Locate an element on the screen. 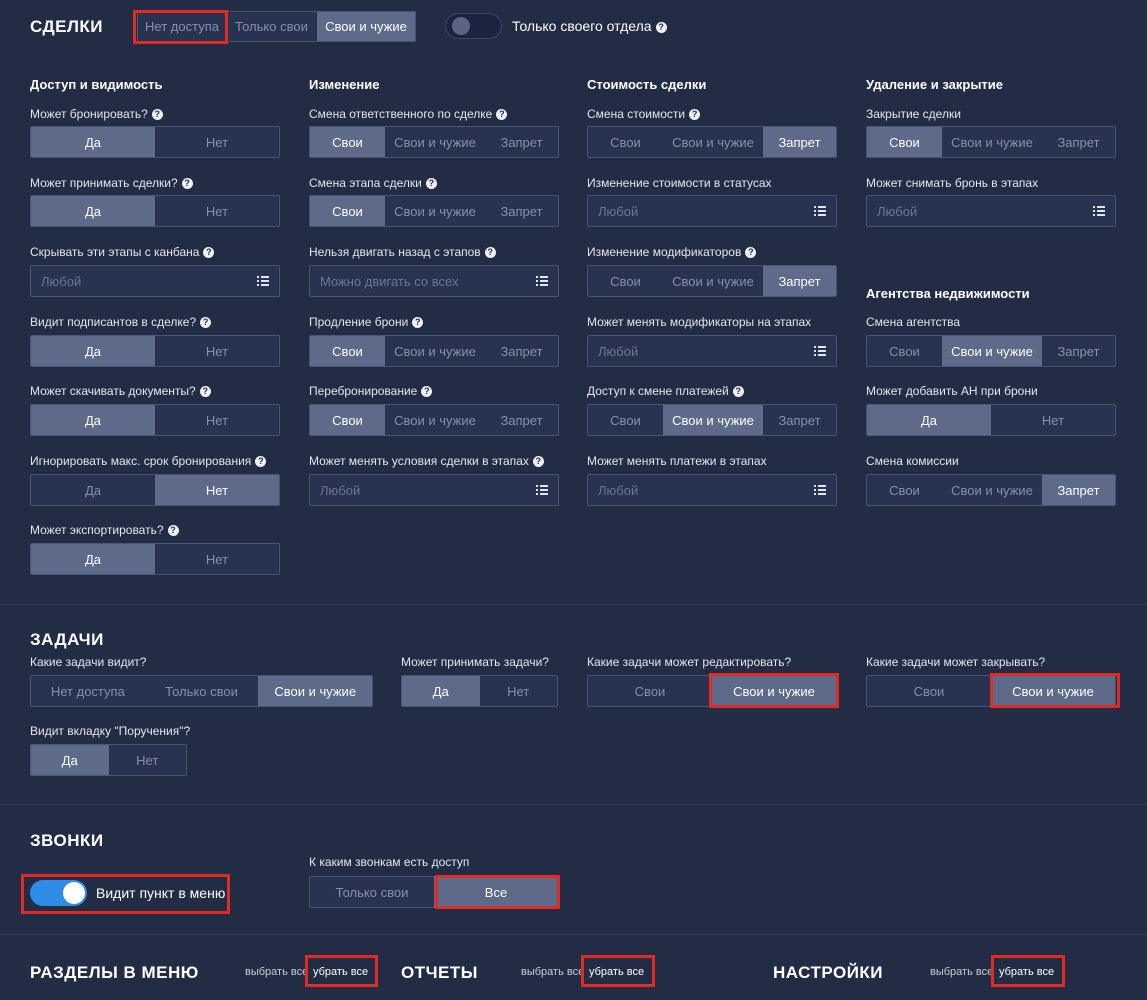  unbook-stages-select: Любой is located at coordinates (991, 211).